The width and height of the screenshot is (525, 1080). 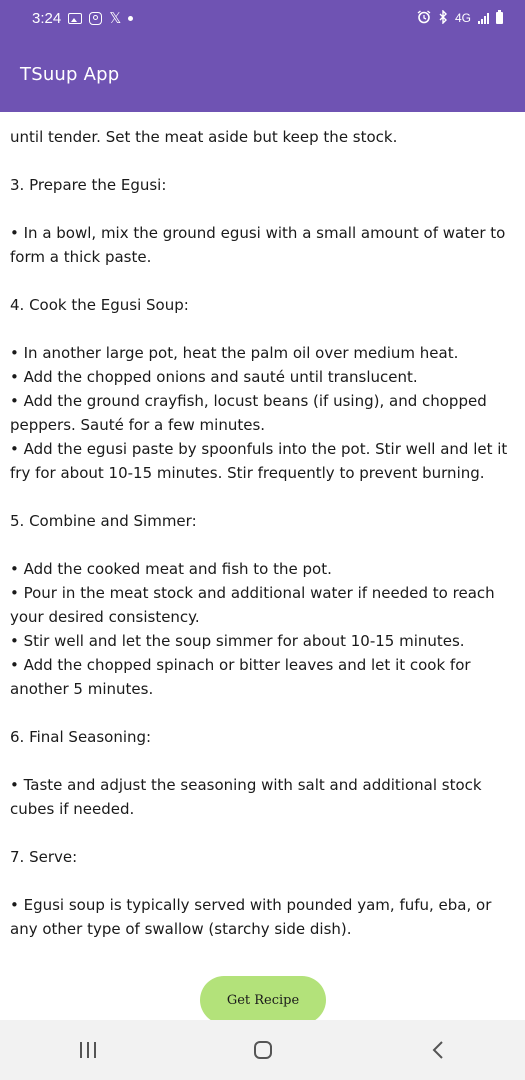 I want to click on status-right: 4G, so click(x=460, y=17).